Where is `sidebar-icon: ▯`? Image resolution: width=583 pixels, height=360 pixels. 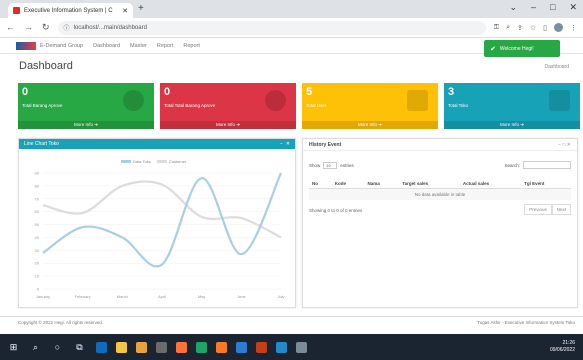 sidebar-icon: ▯ is located at coordinates (545, 28).